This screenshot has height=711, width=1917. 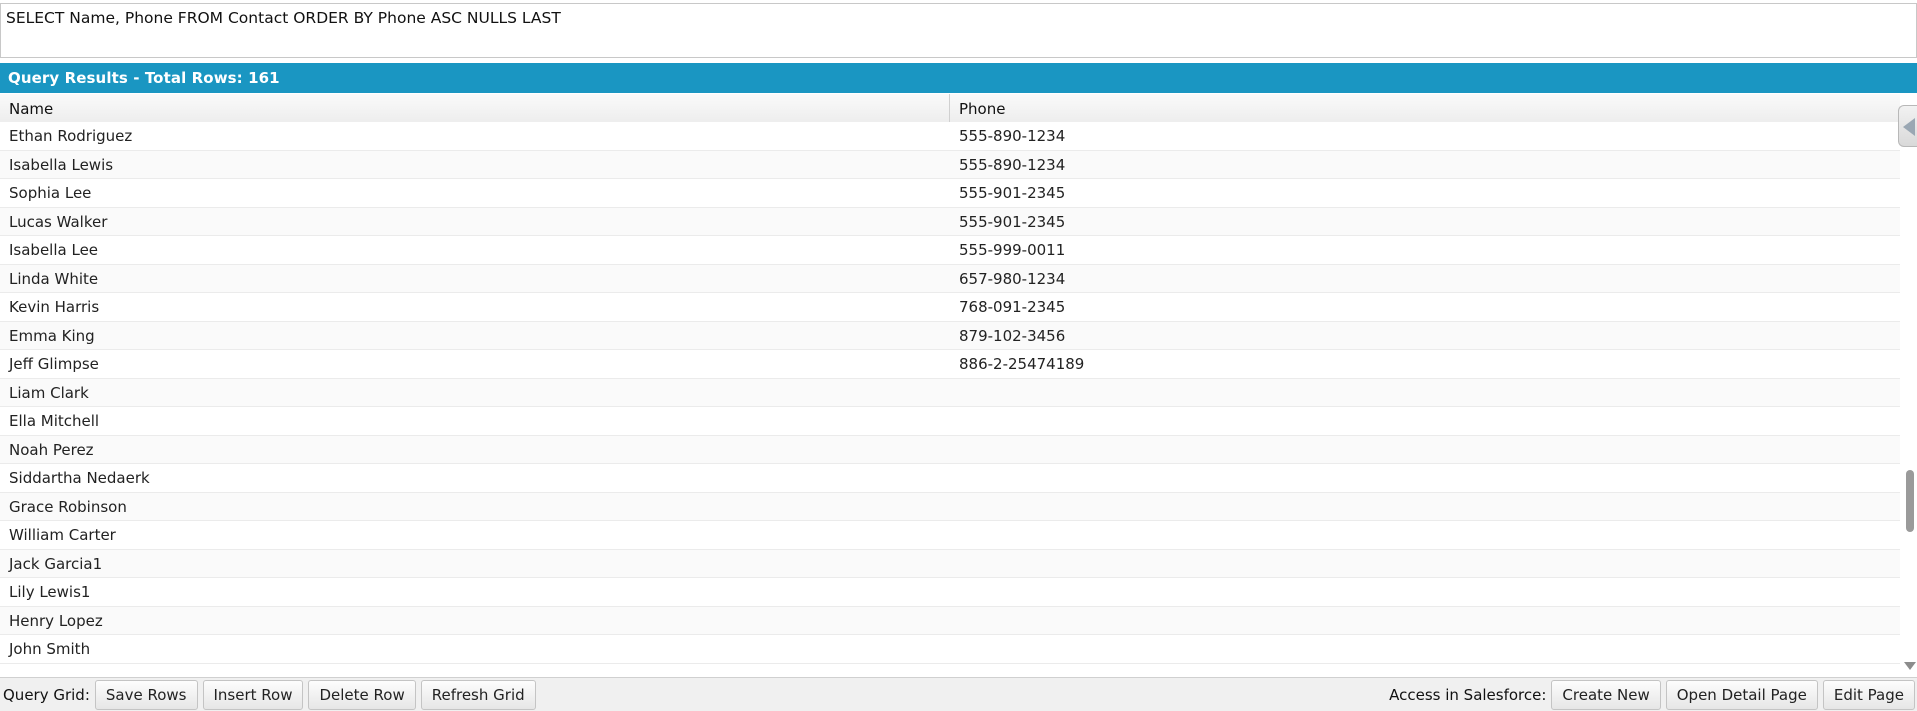 I want to click on cell-name: Linda White, so click(x=475, y=279).